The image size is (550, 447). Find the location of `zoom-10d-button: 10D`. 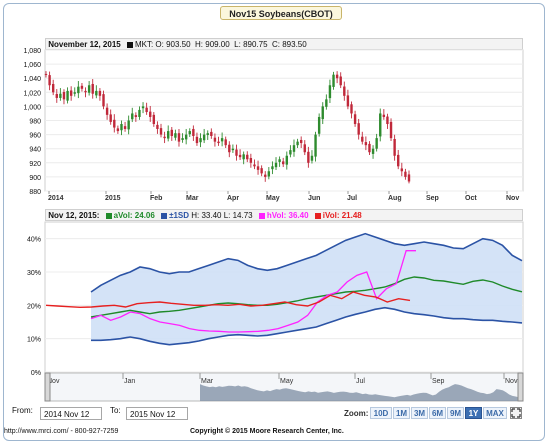

zoom-10d-button: 10D is located at coordinates (381, 413).